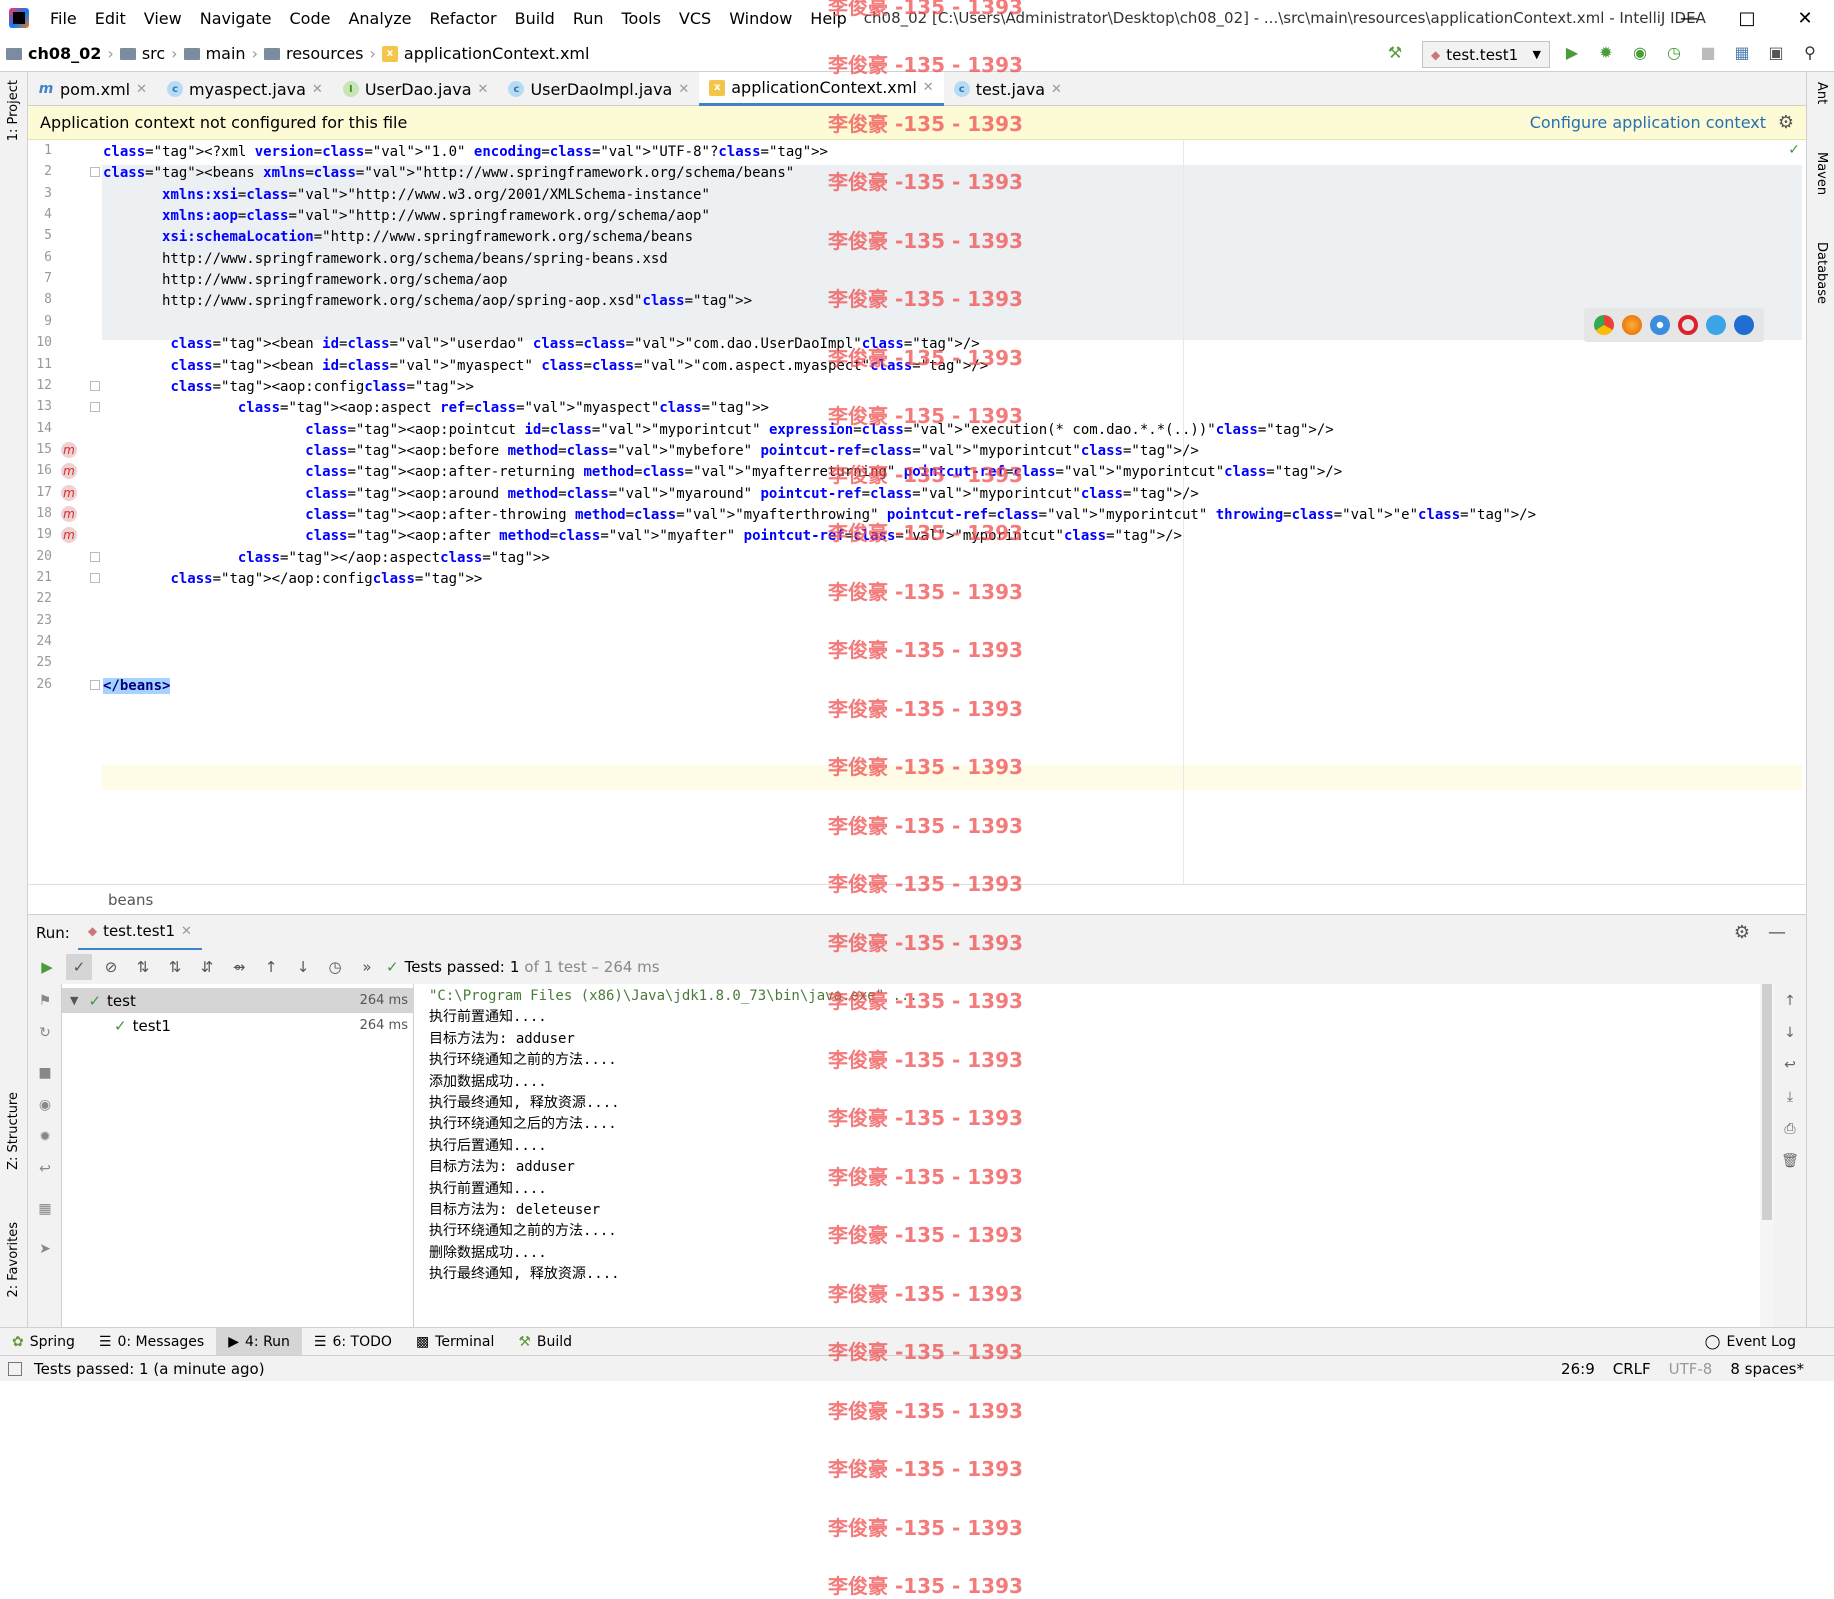 This screenshot has height=1599, width=1834. Describe the element at coordinates (1689, 18) in the screenshot. I see `minimize-icon: —` at that location.